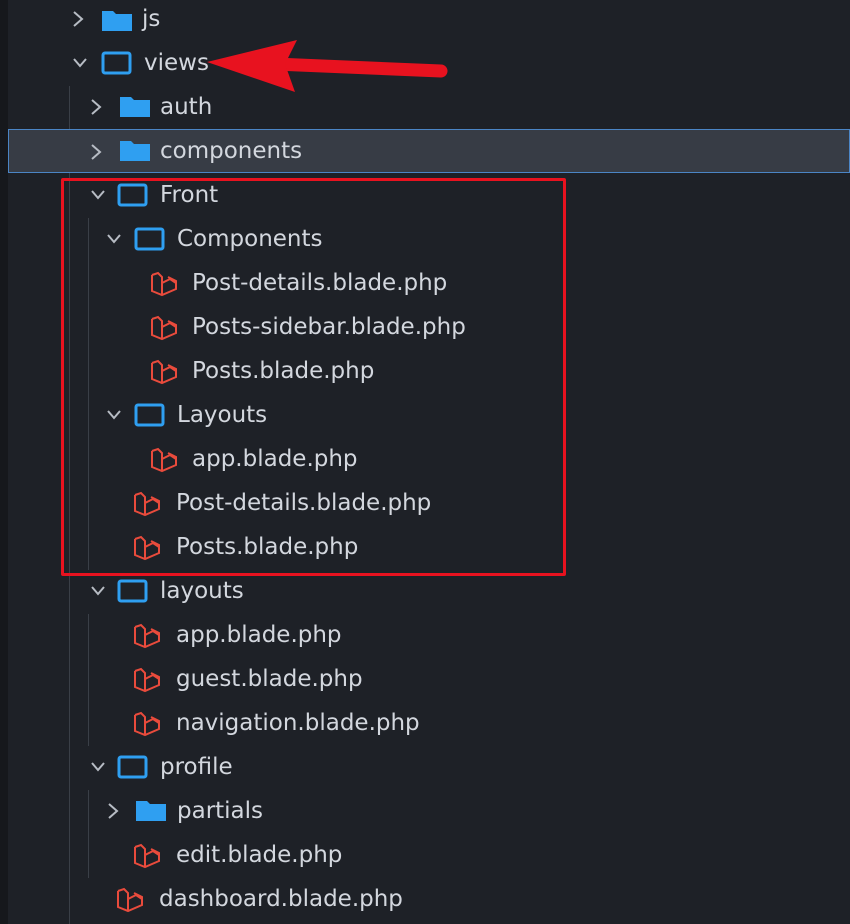  I want to click on tree-item-label: views, so click(176, 63).